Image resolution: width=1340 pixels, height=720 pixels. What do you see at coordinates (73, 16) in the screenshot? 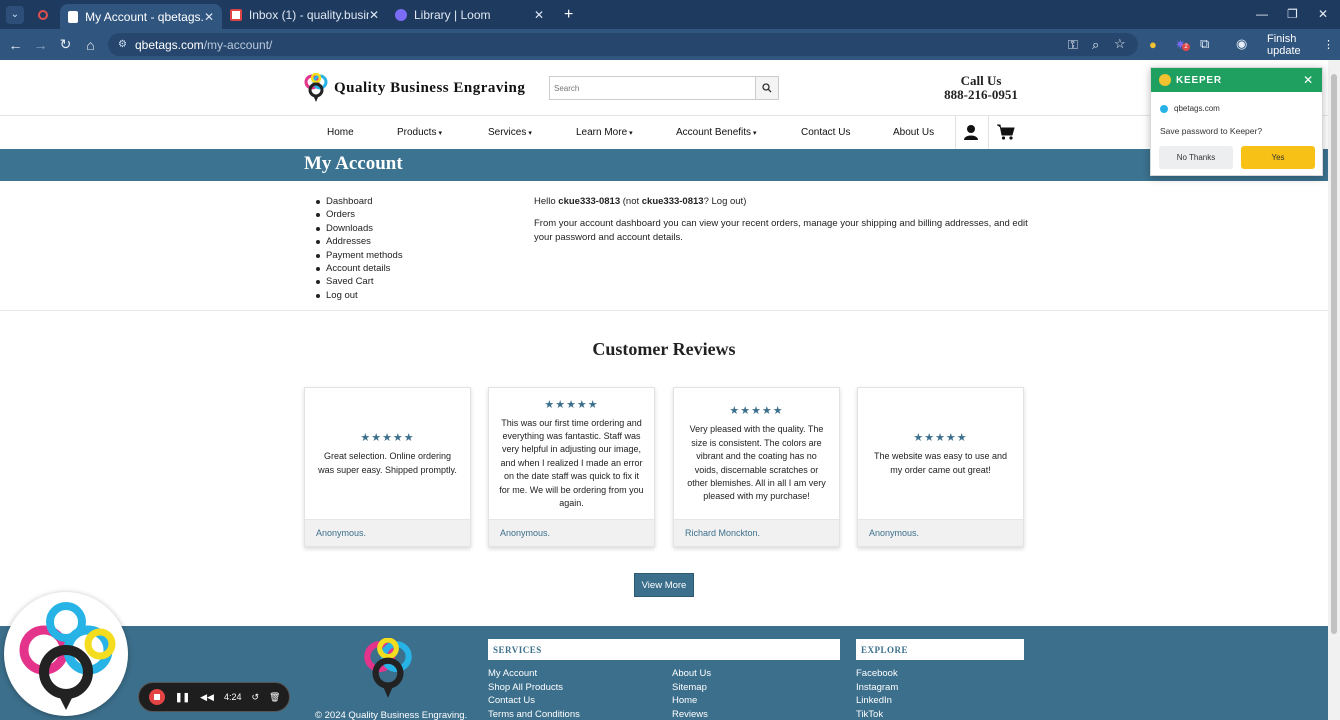
I see `qbe-favicon-icon` at bounding box center [73, 16].